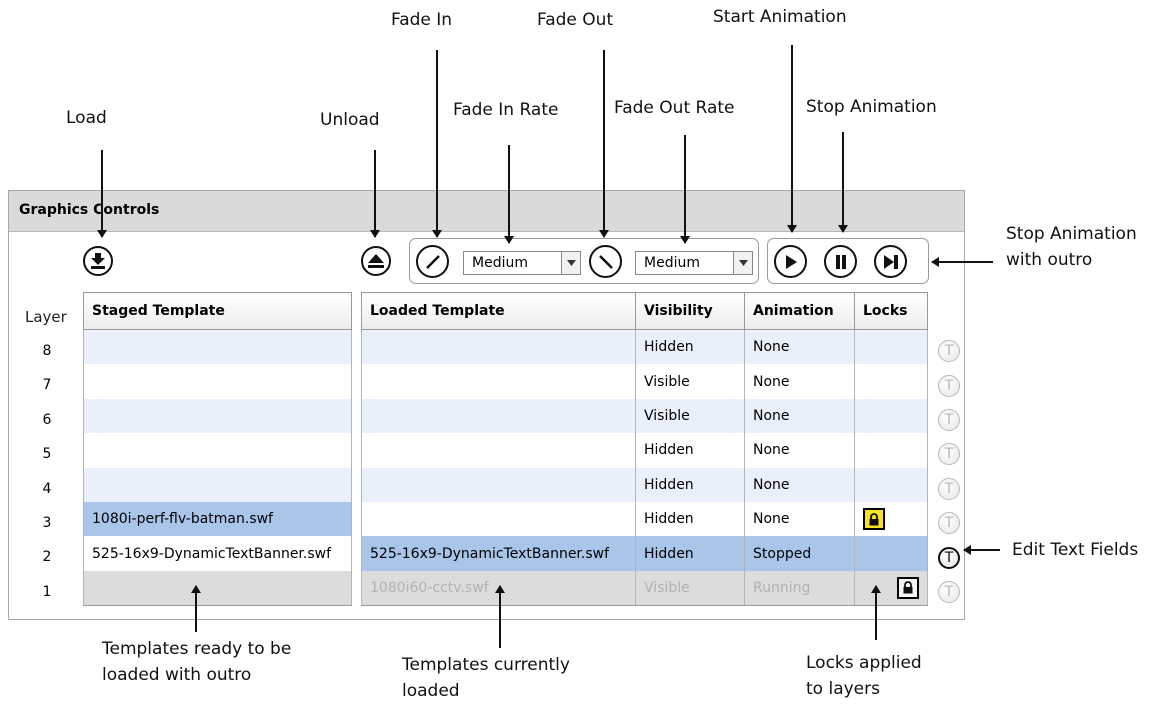 This screenshot has height=704, width=1164. Describe the element at coordinates (864, 676) in the screenshot. I see `callout-locks: Locks applied to layers` at that location.